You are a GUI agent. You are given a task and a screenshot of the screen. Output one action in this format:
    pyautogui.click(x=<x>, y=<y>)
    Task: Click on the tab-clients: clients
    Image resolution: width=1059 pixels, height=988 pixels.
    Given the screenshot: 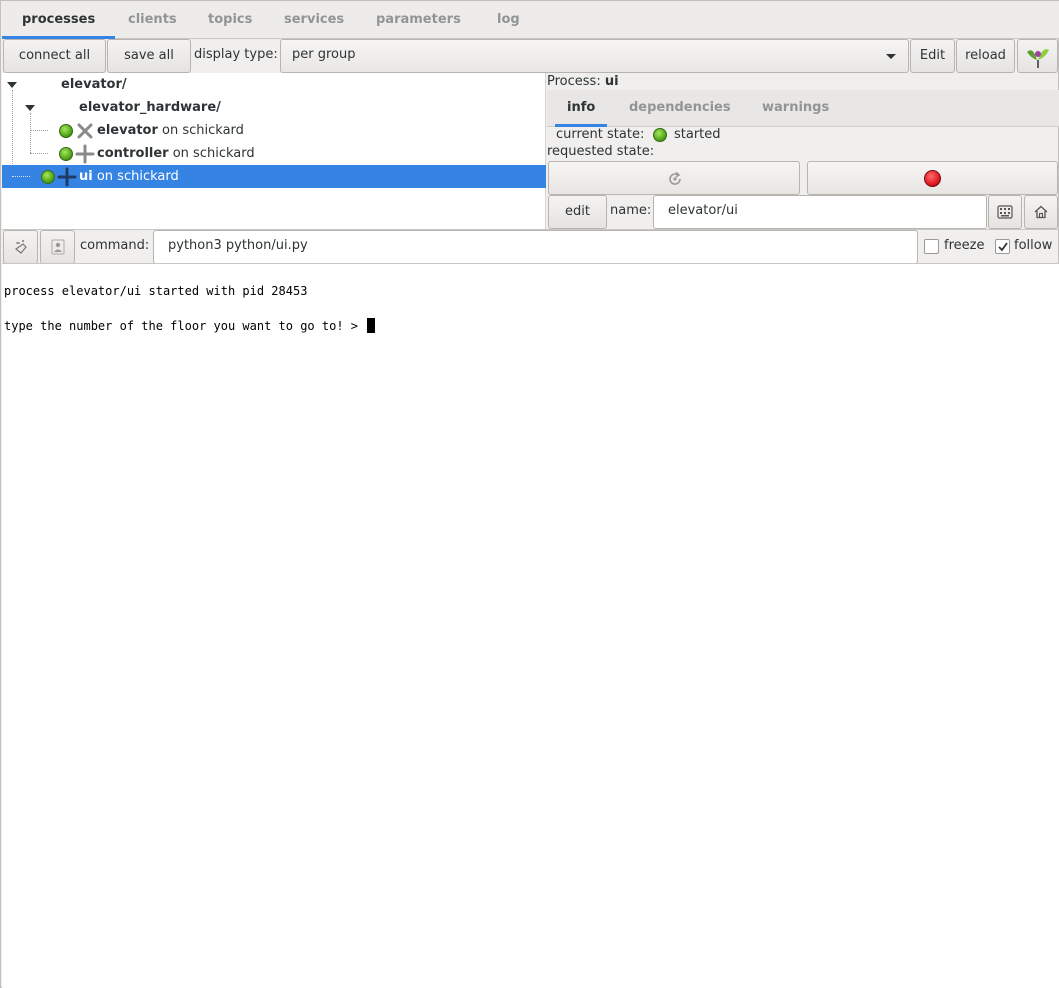 What is the action you would take?
    pyautogui.click(x=152, y=20)
    